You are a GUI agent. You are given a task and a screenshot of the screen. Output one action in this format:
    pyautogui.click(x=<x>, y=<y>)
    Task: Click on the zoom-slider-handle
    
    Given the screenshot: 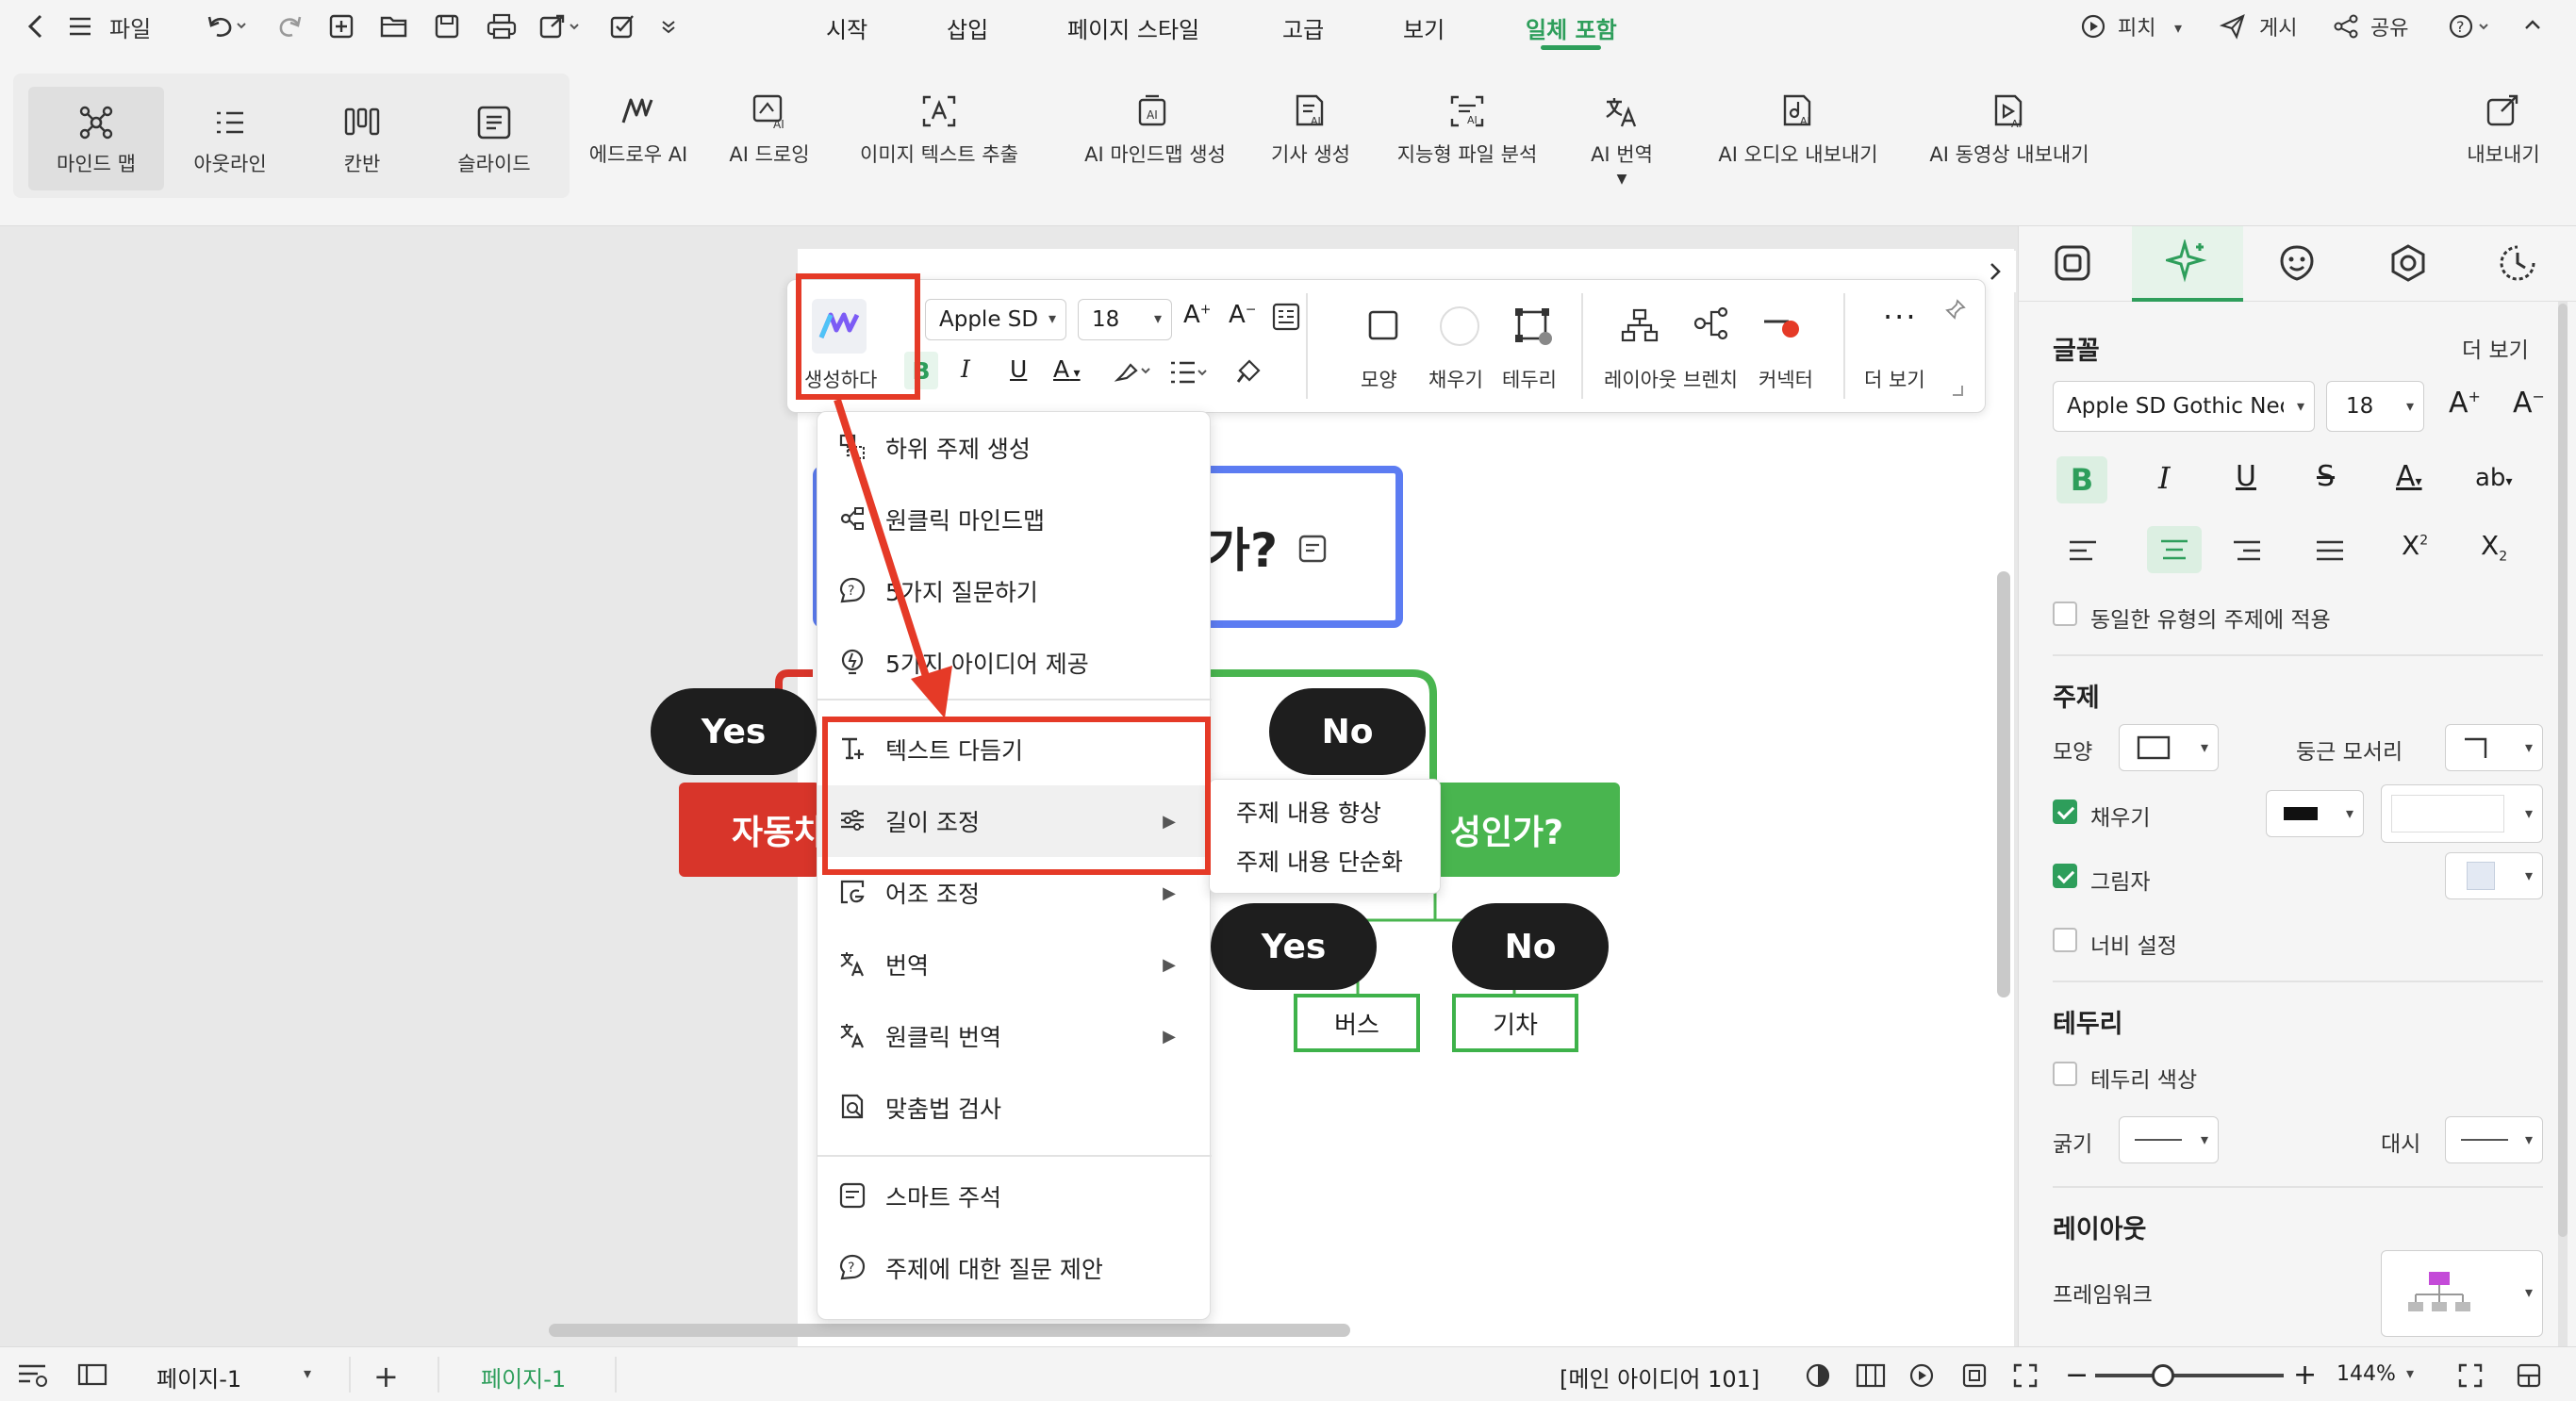 What is the action you would take?
    pyautogui.click(x=2163, y=1375)
    